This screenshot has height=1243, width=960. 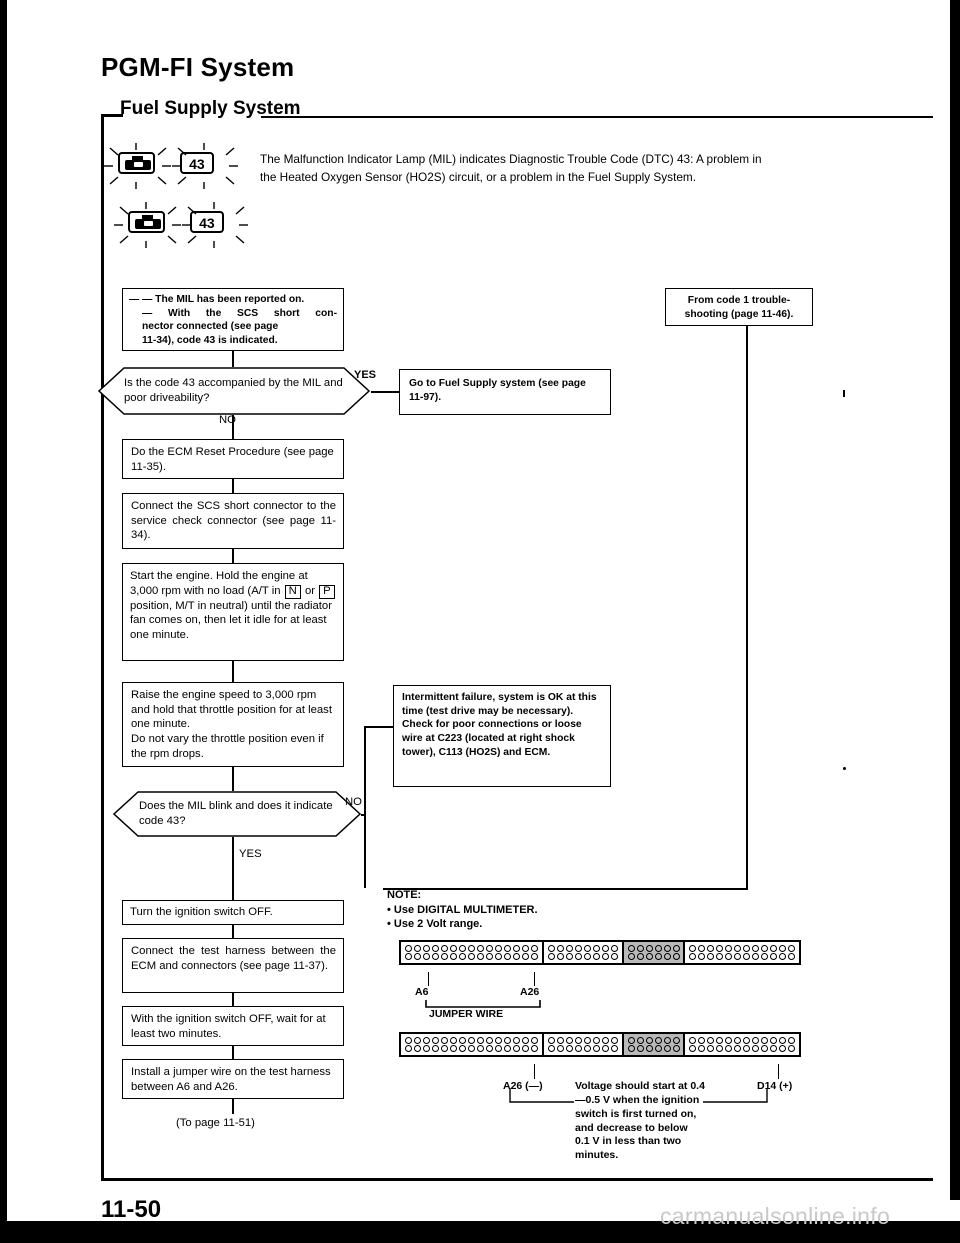 What do you see at coordinates (541, 1095) in the screenshot?
I see `voltage-spec-rule-left` at bounding box center [541, 1095].